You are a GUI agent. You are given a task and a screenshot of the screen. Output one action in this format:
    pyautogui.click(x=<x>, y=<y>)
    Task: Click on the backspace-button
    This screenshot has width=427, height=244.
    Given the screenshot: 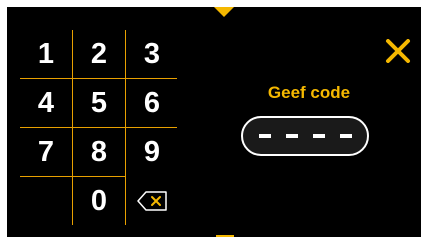 What is the action you would take?
    pyautogui.click(x=152, y=201)
    